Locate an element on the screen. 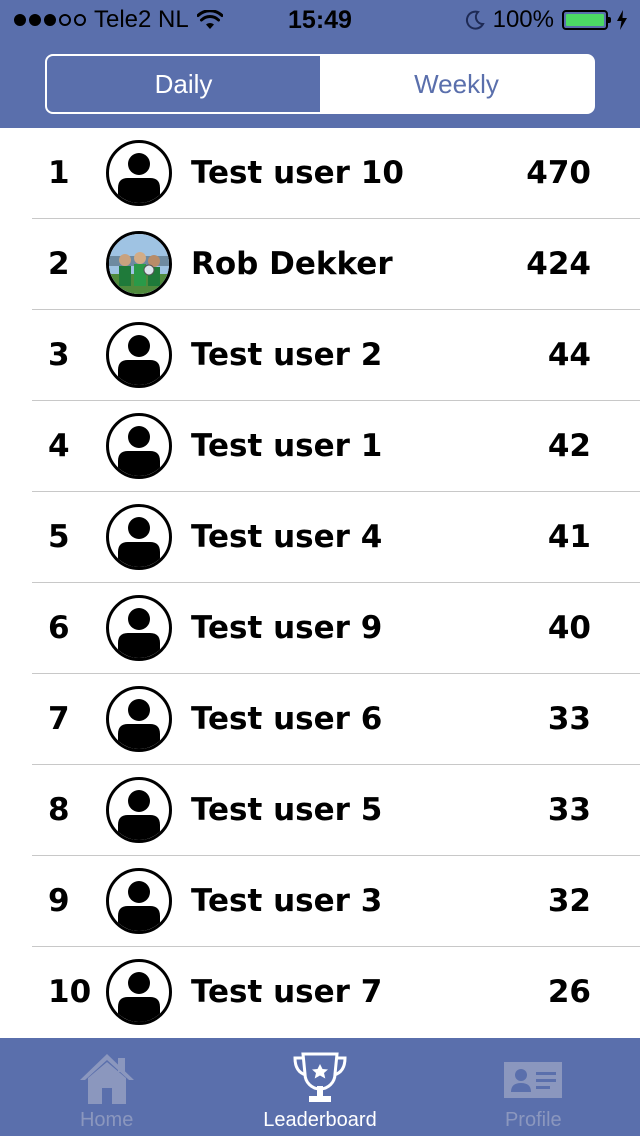 This screenshot has width=640, height=1136. rank-number: 9 is located at coordinates (59, 901).